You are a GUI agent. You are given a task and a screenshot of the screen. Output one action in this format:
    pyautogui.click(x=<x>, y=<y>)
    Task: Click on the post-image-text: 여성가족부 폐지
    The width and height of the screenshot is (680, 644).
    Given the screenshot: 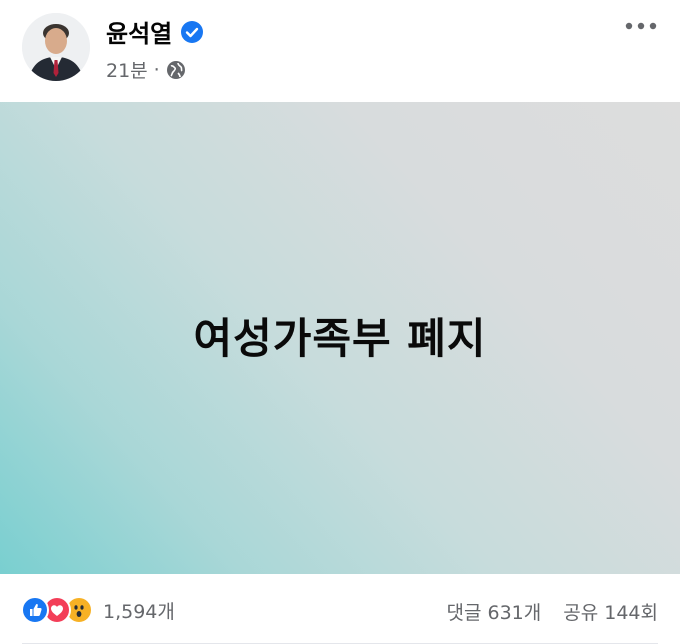 What is the action you would take?
    pyautogui.click(x=340, y=338)
    